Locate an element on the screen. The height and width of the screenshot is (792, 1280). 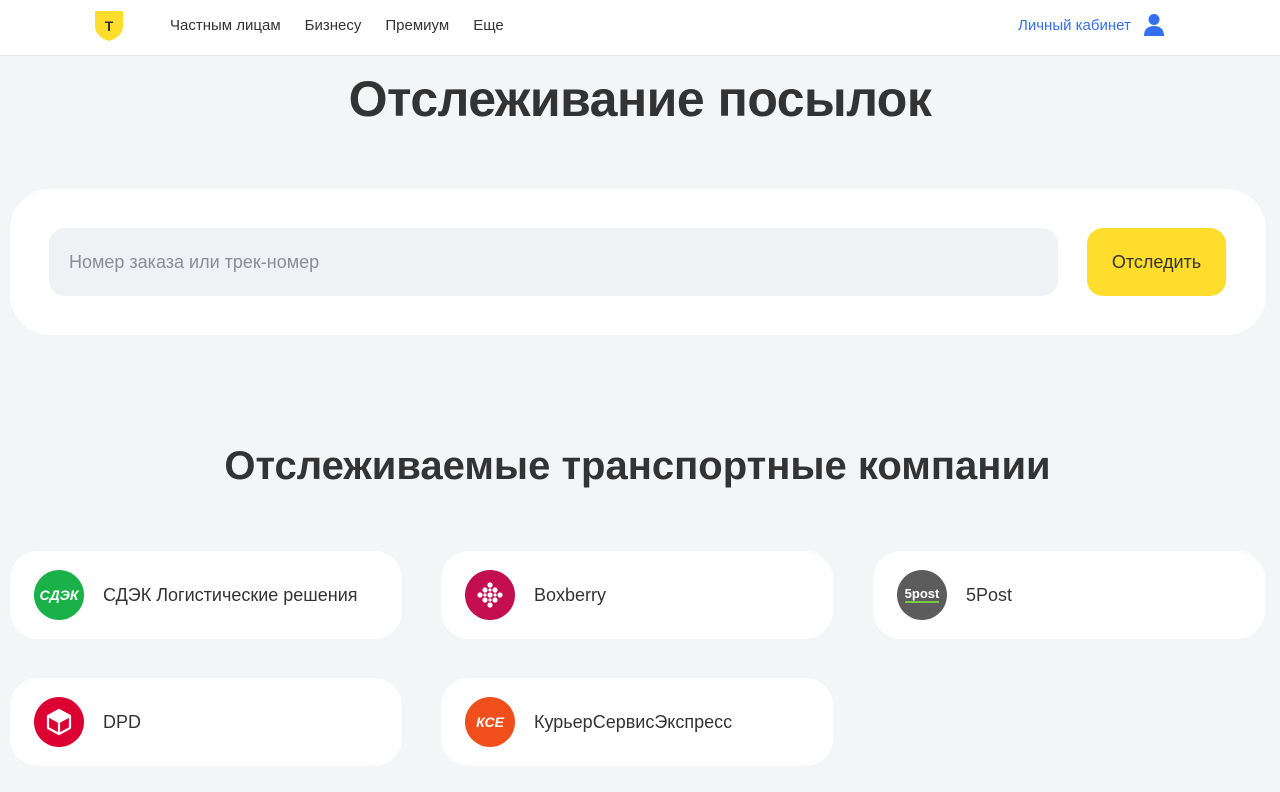
company-name: КурьерСервисЭкспресс is located at coordinates (633, 721).